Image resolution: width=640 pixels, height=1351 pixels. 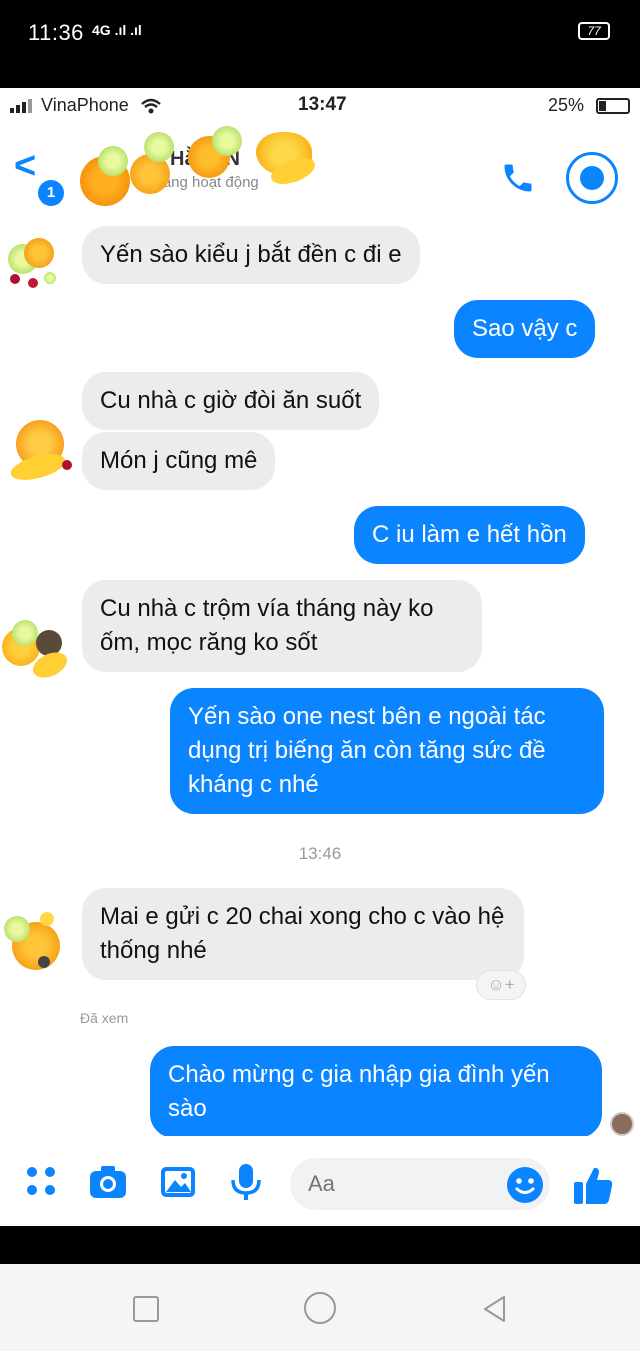 I want to click on nav-back-icon, so click(x=494, y=1309).